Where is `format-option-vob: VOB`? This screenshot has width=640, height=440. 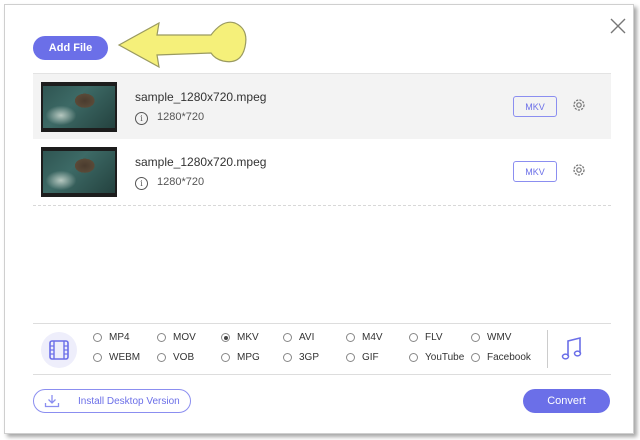
format-option-vob: VOB is located at coordinates (175, 357).